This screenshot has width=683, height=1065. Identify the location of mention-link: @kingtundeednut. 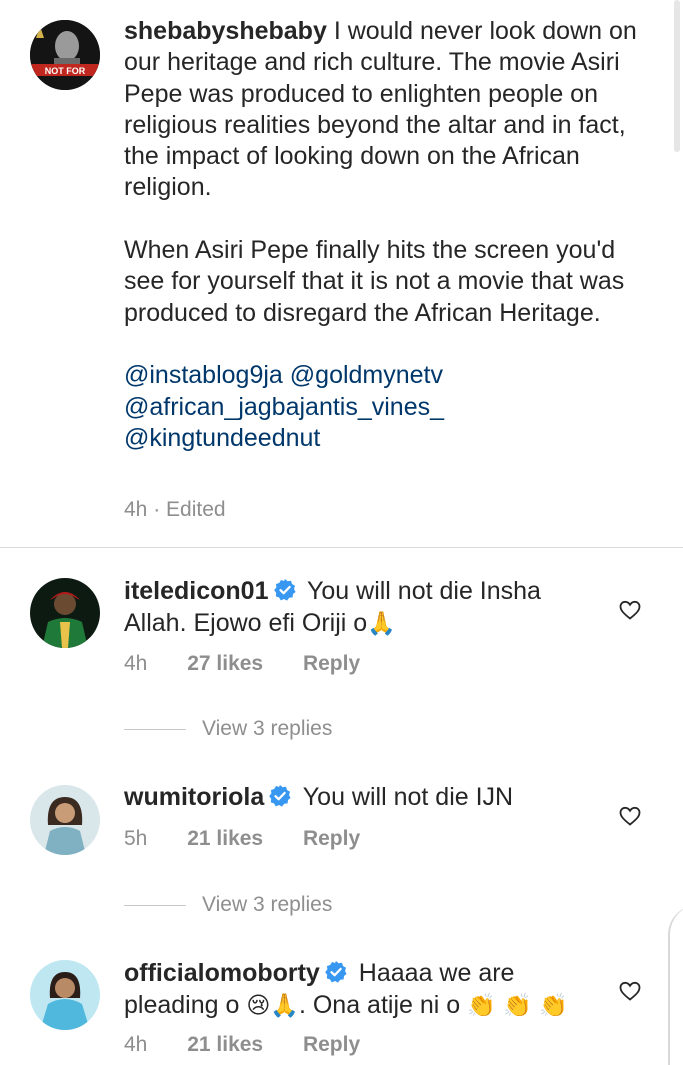
(222, 438).